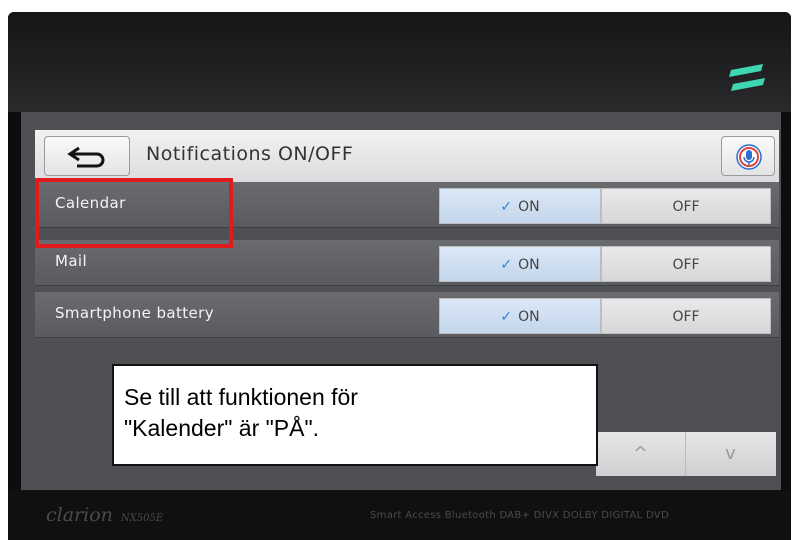 Image resolution: width=799 pixels, height=540 pixels. What do you see at coordinates (250, 154) in the screenshot?
I see `page-title: Notifications ON/OFF` at bounding box center [250, 154].